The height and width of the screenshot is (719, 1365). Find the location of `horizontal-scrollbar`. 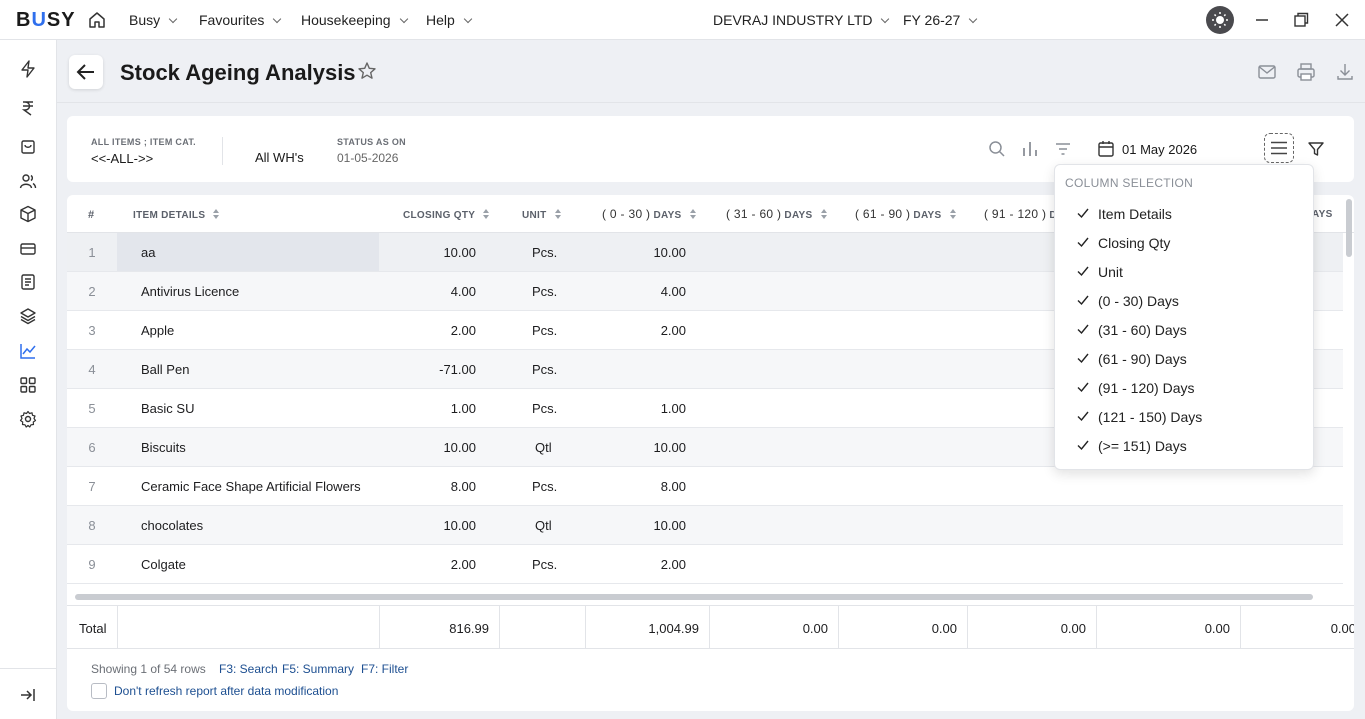

horizontal-scrollbar is located at coordinates (694, 597).